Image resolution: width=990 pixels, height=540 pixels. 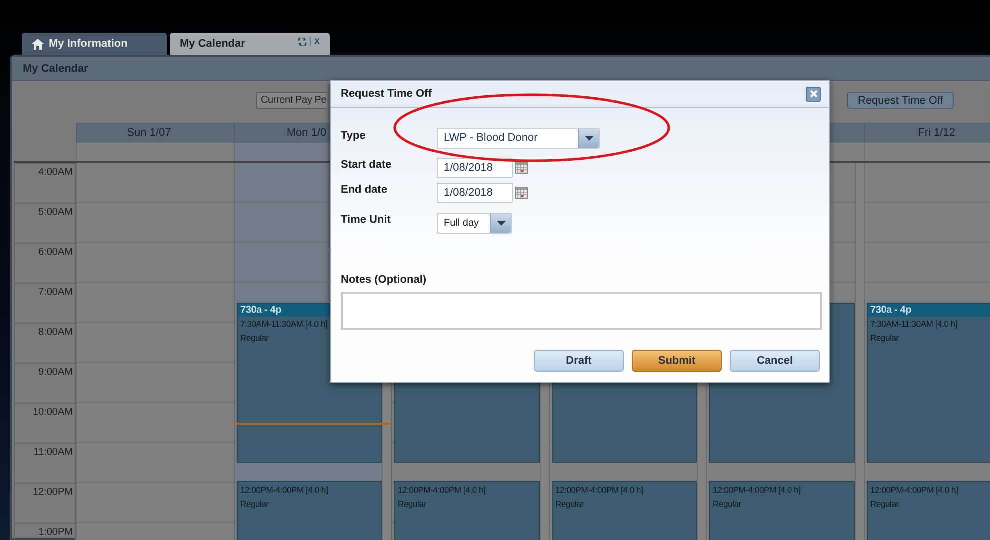 What do you see at coordinates (386, 94) in the screenshot?
I see `dialog-title: Request Time Off` at bounding box center [386, 94].